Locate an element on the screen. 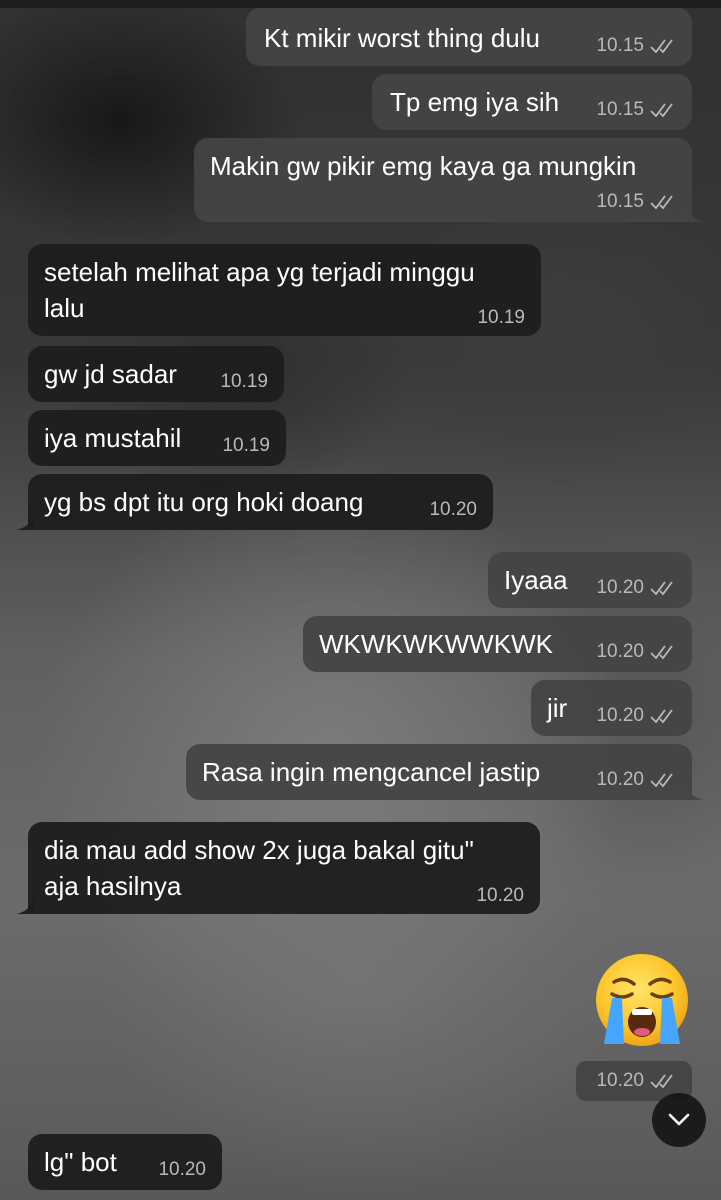 This screenshot has width=721, height=1200. message-bubble-outgoing: WKWKWKWWKWK 10.20 is located at coordinates (497, 644).